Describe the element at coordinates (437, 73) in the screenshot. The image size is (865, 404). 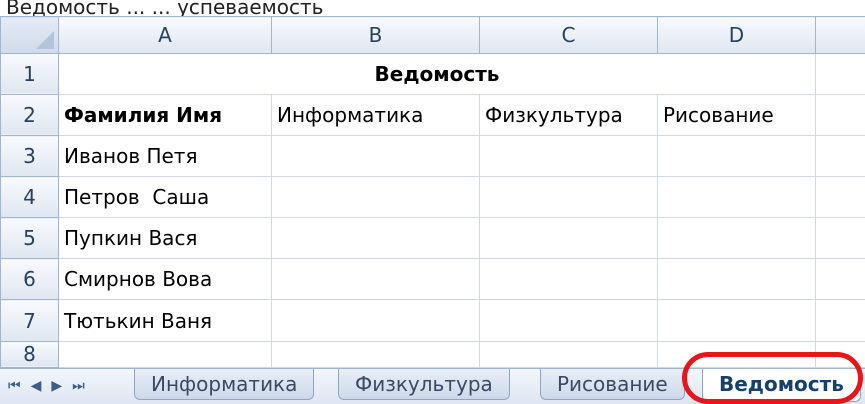
I see `cell-title-merged: Ведомость` at that location.